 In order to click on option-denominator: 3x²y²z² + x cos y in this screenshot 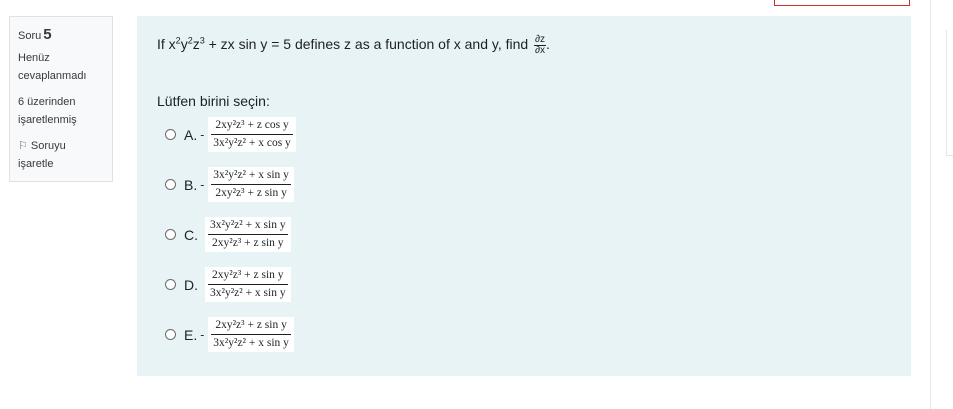, I will do `click(252, 143)`.